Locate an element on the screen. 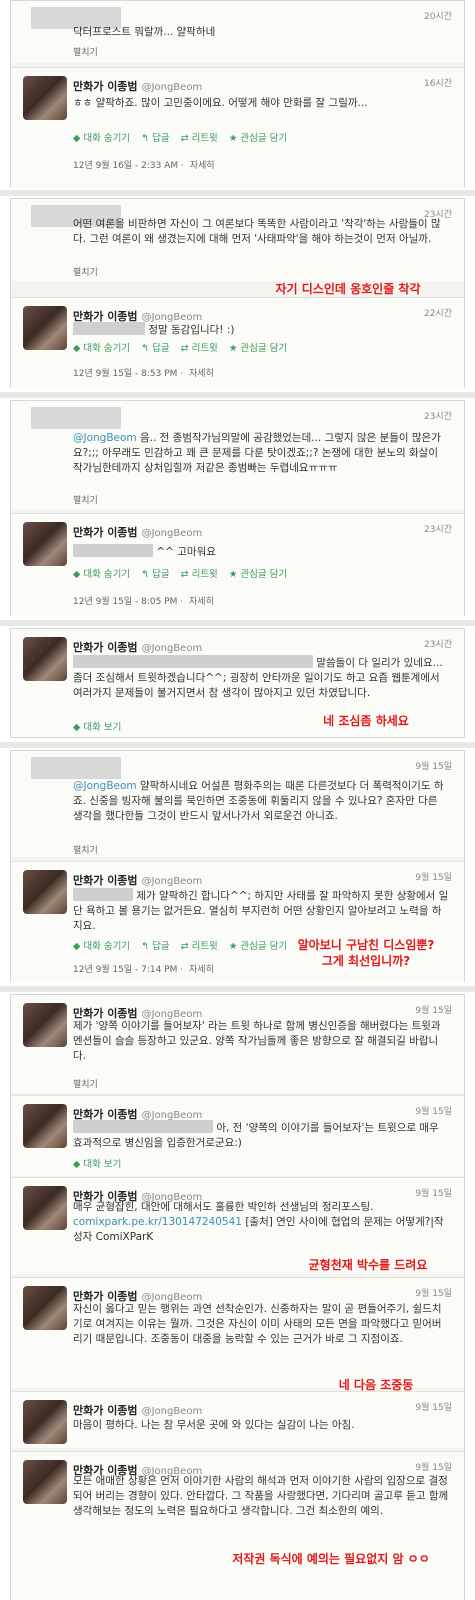 Image resolution: width=475 pixels, height=1600 pixels. post-link: comixpark.pe.kr/130147240541 is located at coordinates (157, 1222).